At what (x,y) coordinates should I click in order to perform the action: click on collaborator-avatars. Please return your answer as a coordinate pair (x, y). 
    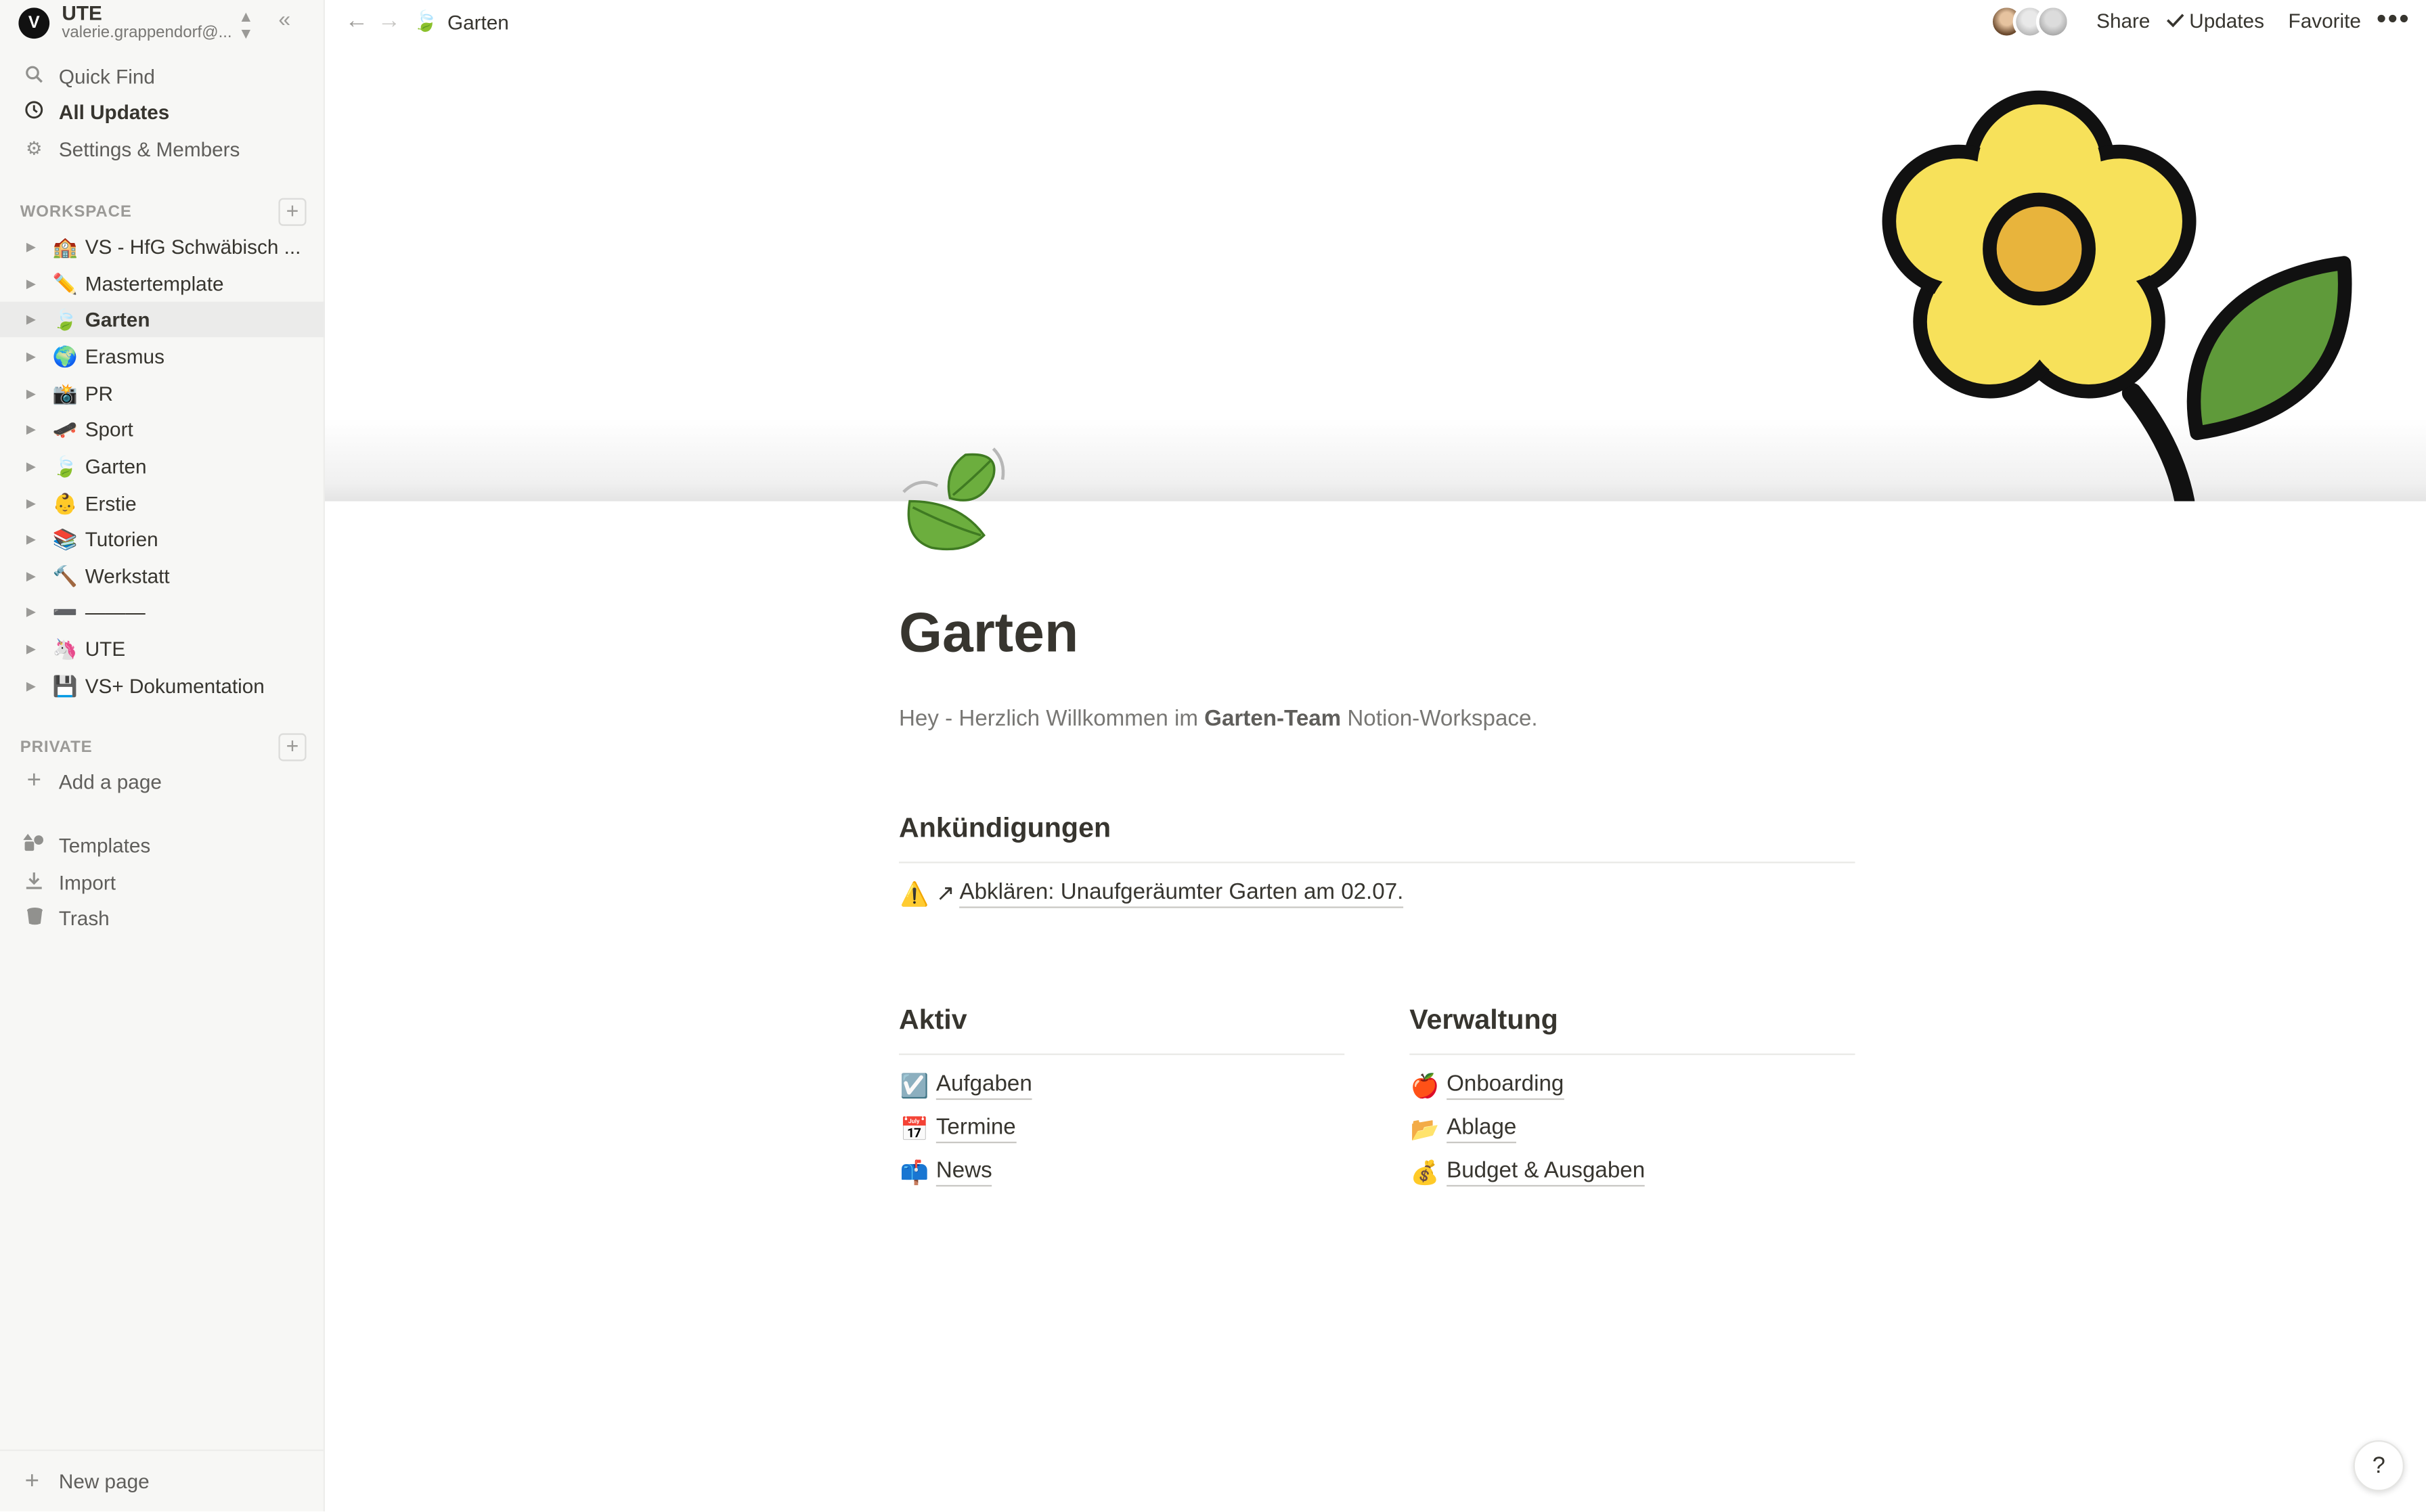
    Looking at the image, I should click on (2030, 21).